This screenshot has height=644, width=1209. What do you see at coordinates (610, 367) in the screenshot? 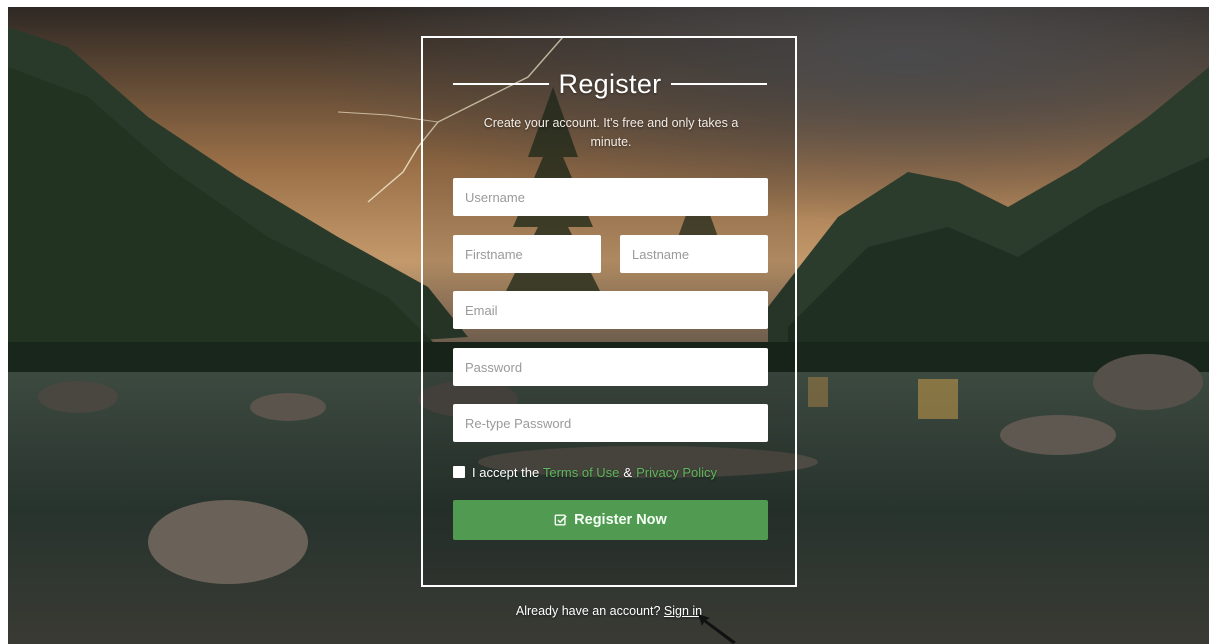
I see `password-input` at bounding box center [610, 367].